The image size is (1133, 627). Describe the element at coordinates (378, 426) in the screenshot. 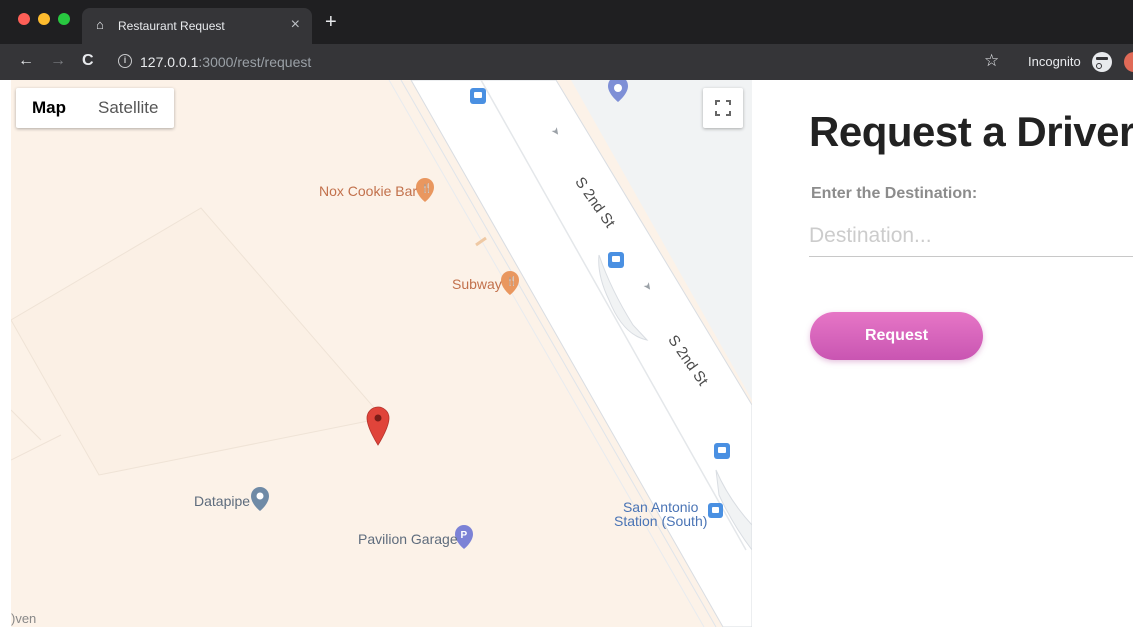

I see `location-marker-icon` at that location.